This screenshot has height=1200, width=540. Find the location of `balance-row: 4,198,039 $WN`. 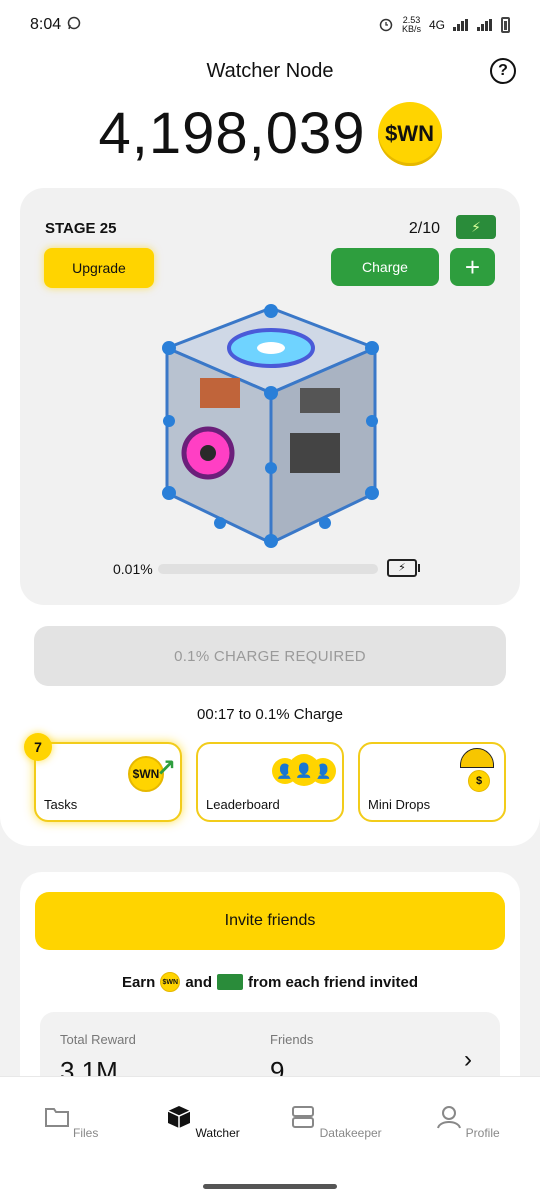

balance-row: 4,198,039 $WN is located at coordinates (270, 133).